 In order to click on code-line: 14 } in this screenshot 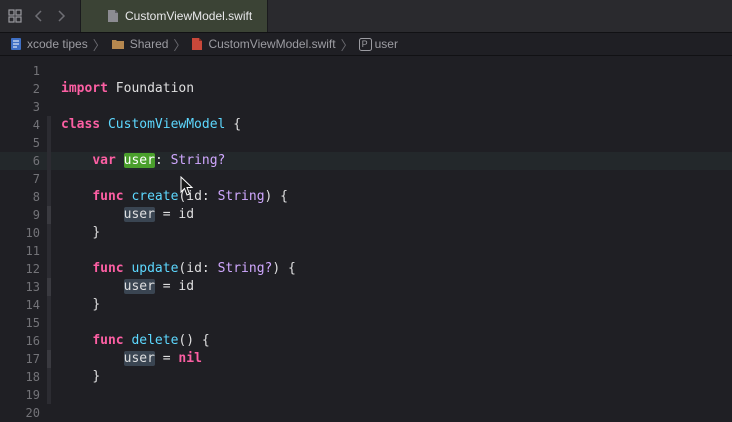, I will do `click(366, 305)`.